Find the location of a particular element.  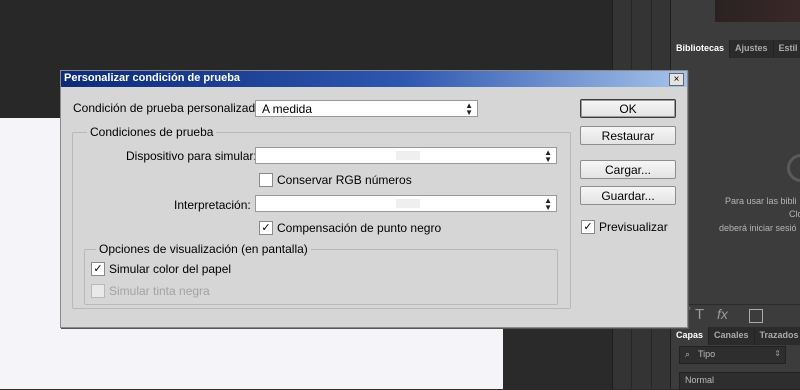

blend-mode-select: Normal is located at coordinates (739, 381).